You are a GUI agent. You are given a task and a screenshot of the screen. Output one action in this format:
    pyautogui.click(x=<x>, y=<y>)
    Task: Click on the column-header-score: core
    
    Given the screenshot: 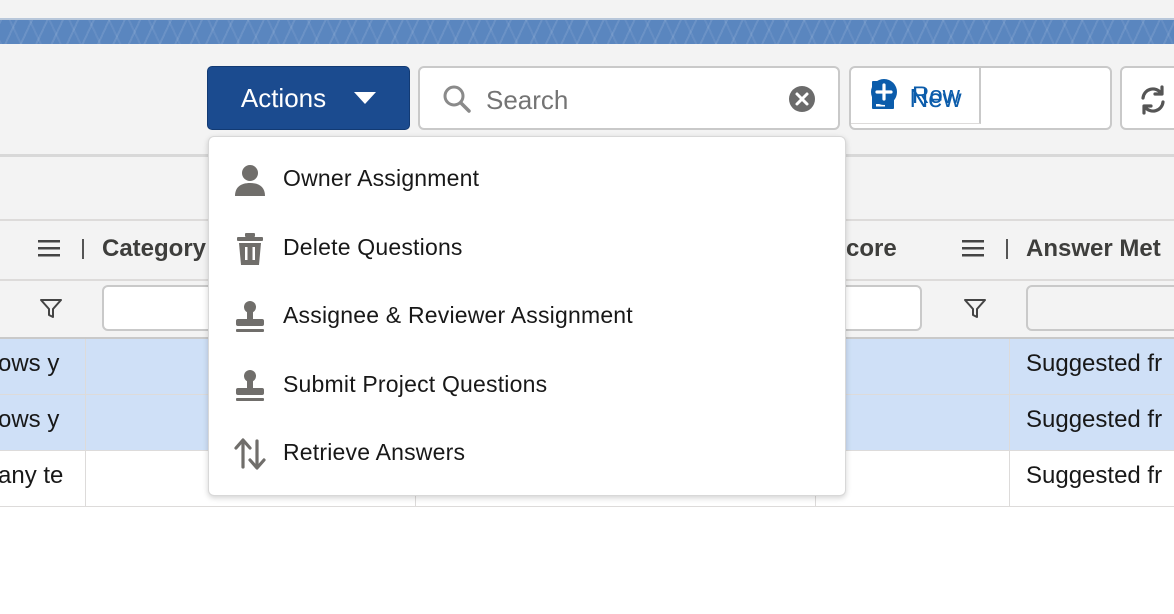 What is the action you would take?
    pyautogui.click(x=871, y=249)
    